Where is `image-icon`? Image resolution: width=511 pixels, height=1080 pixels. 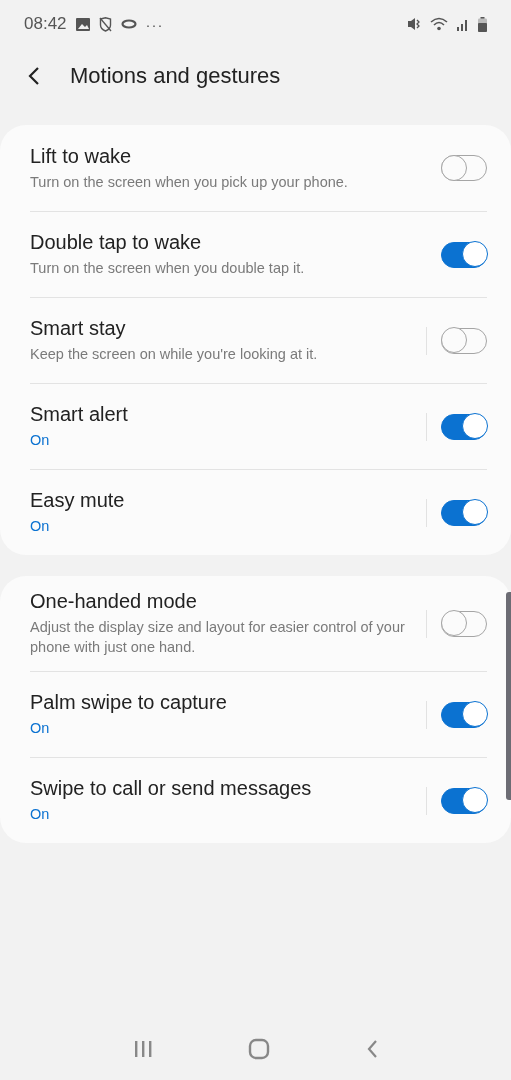
image-icon is located at coordinates (82, 24).